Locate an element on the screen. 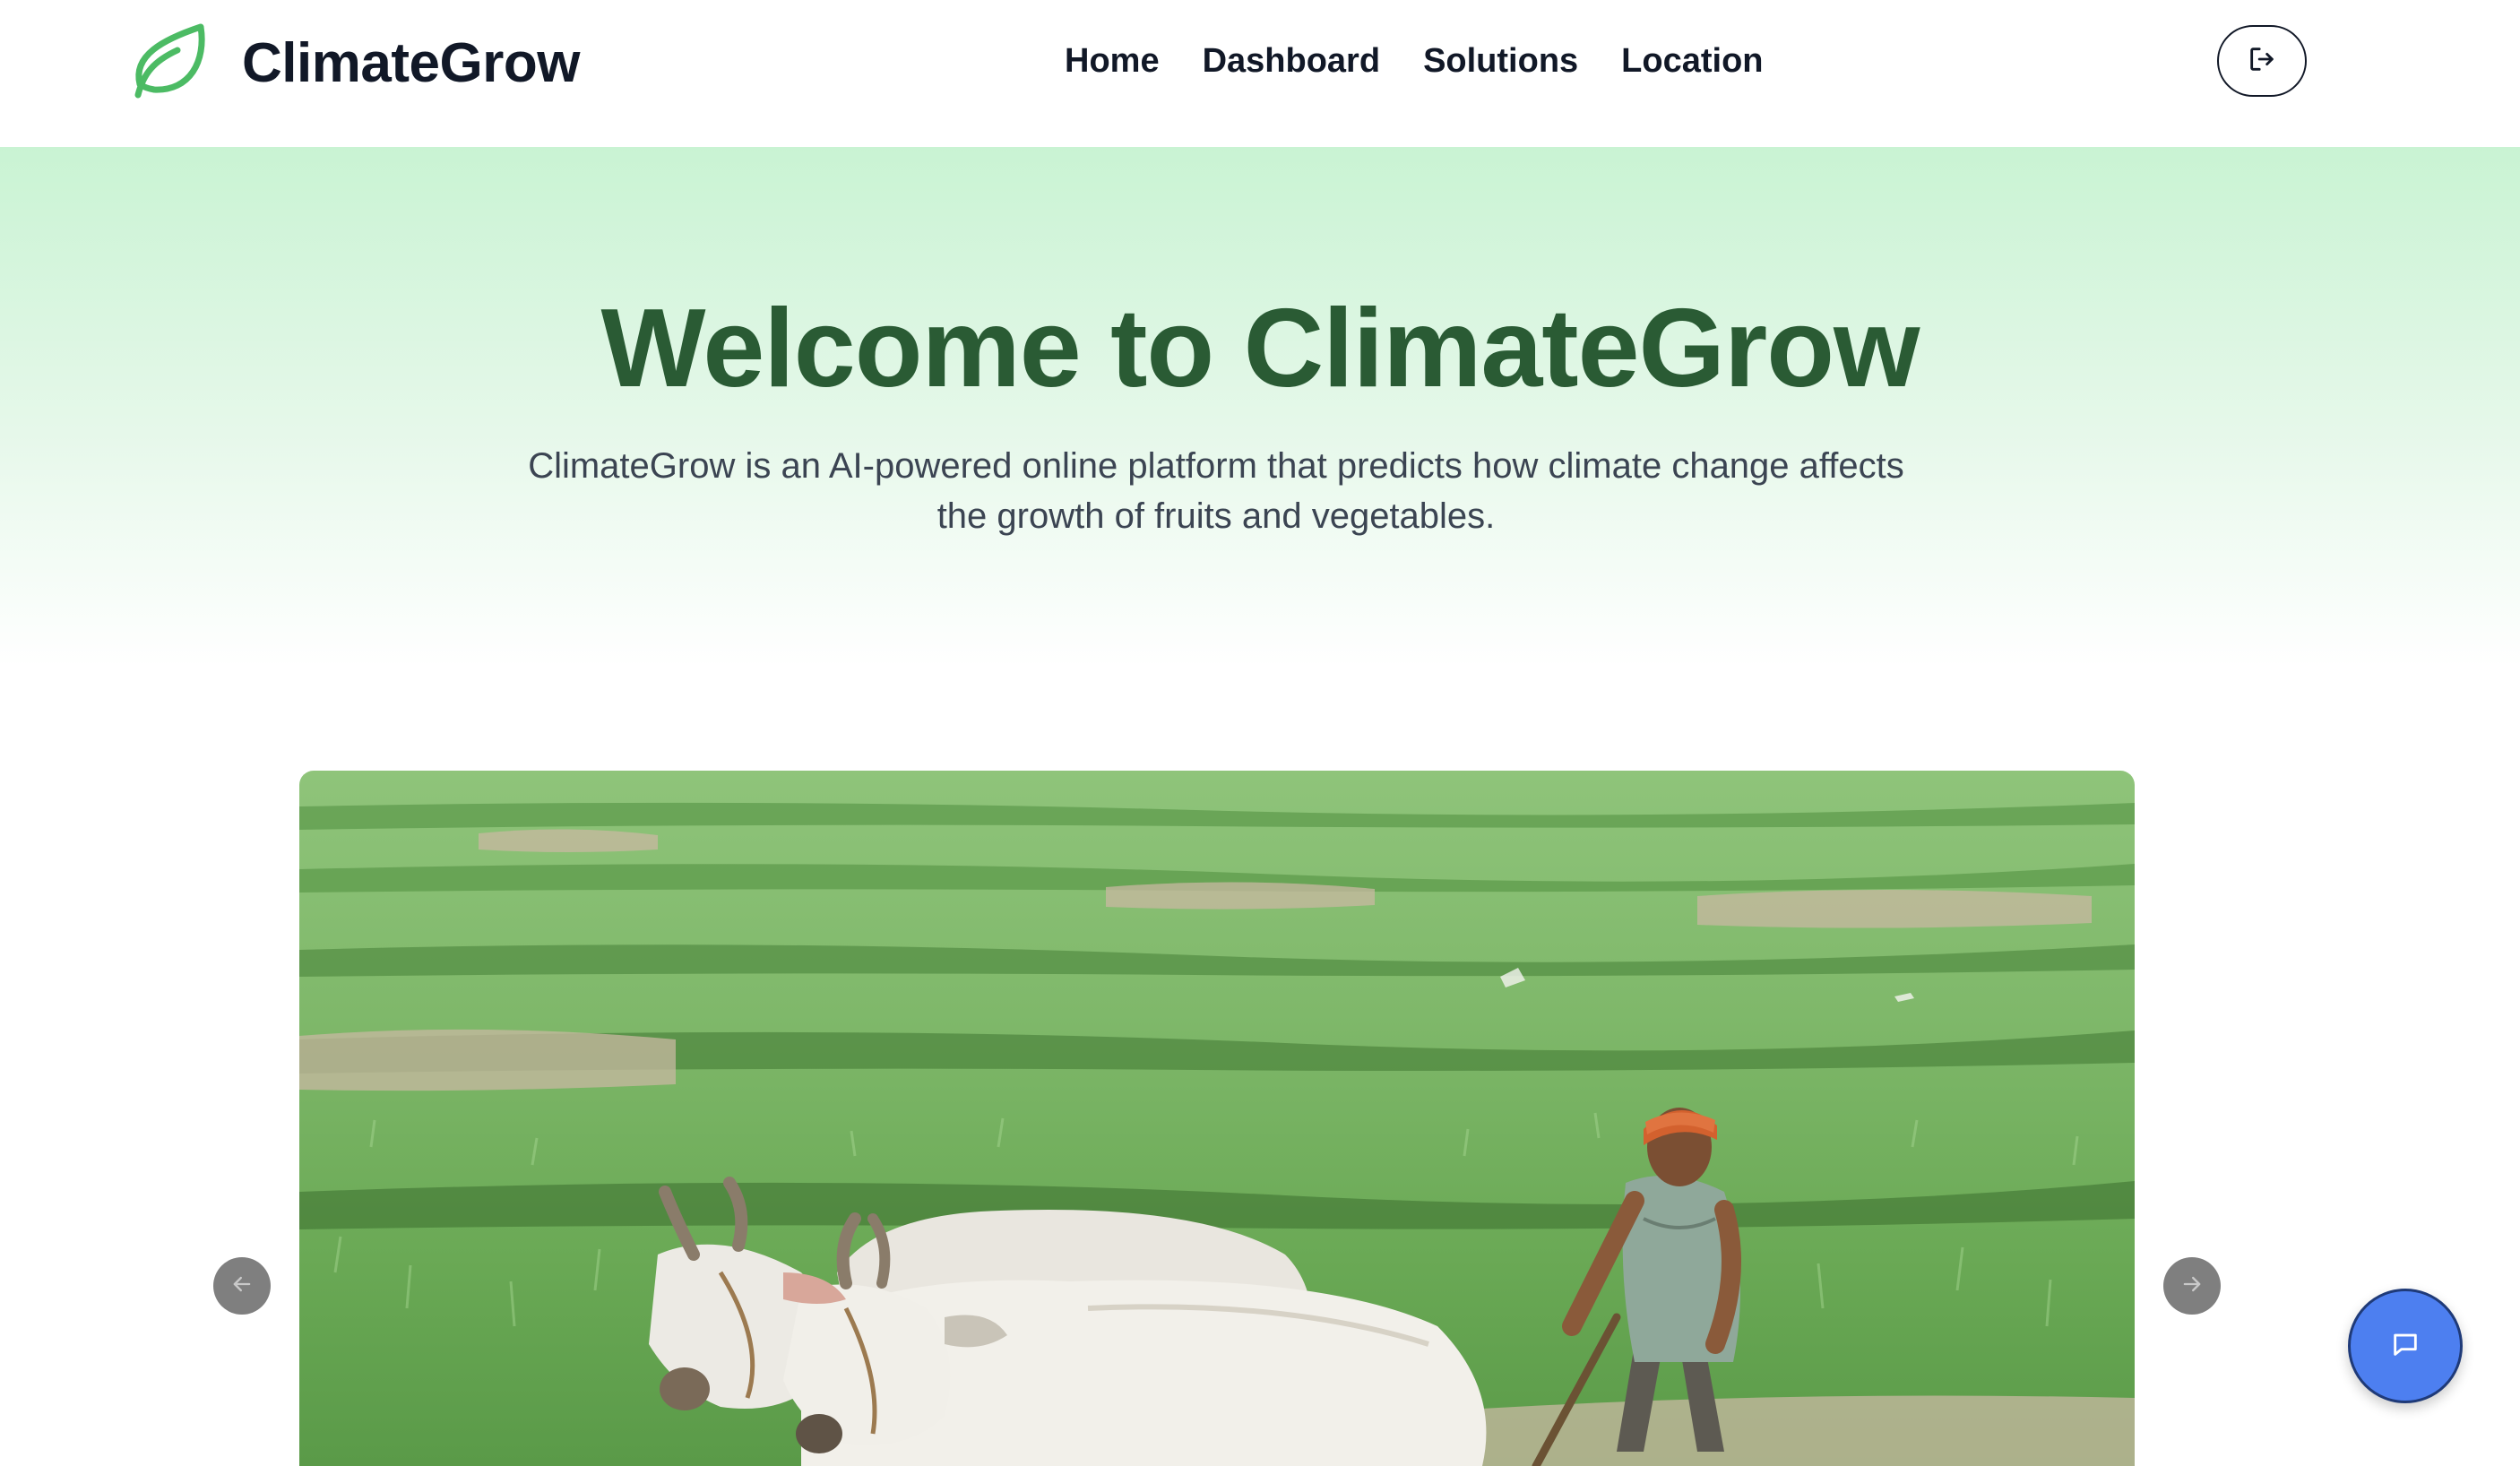 This screenshot has height=1466, width=2520. arrow-right-icon is located at coordinates (2192, 1287).